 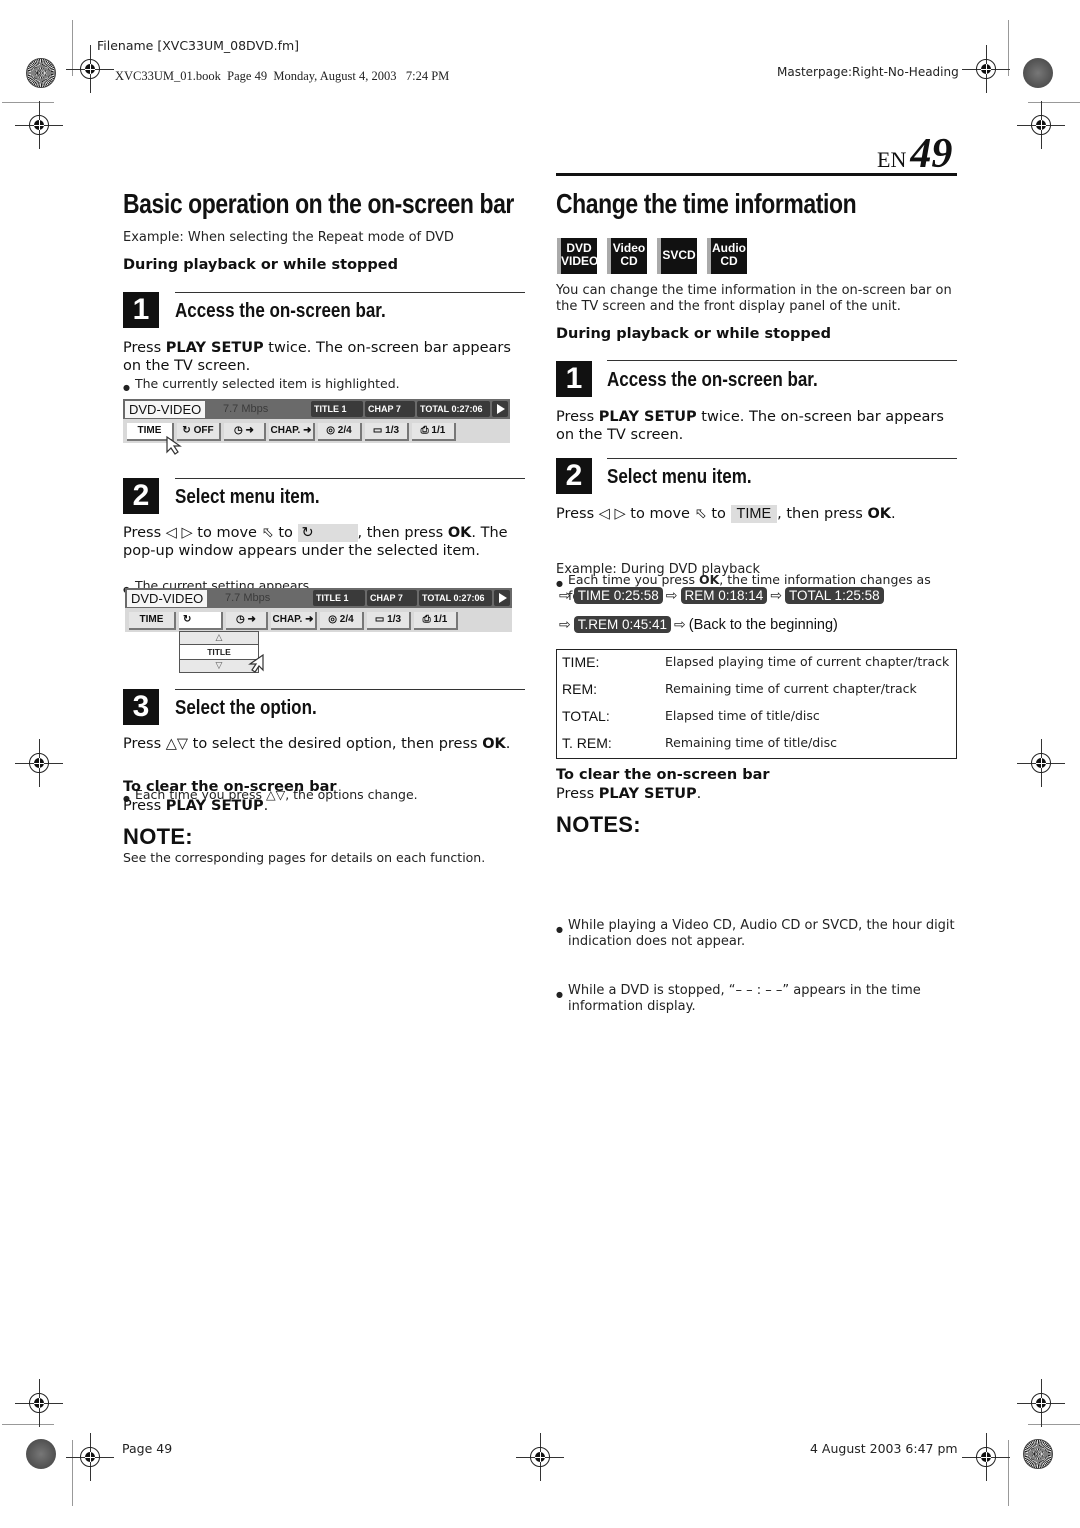 What do you see at coordinates (158, 836) in the screenshot?
I see `note-heading: NOTE:` at bounding box center [158, 836].